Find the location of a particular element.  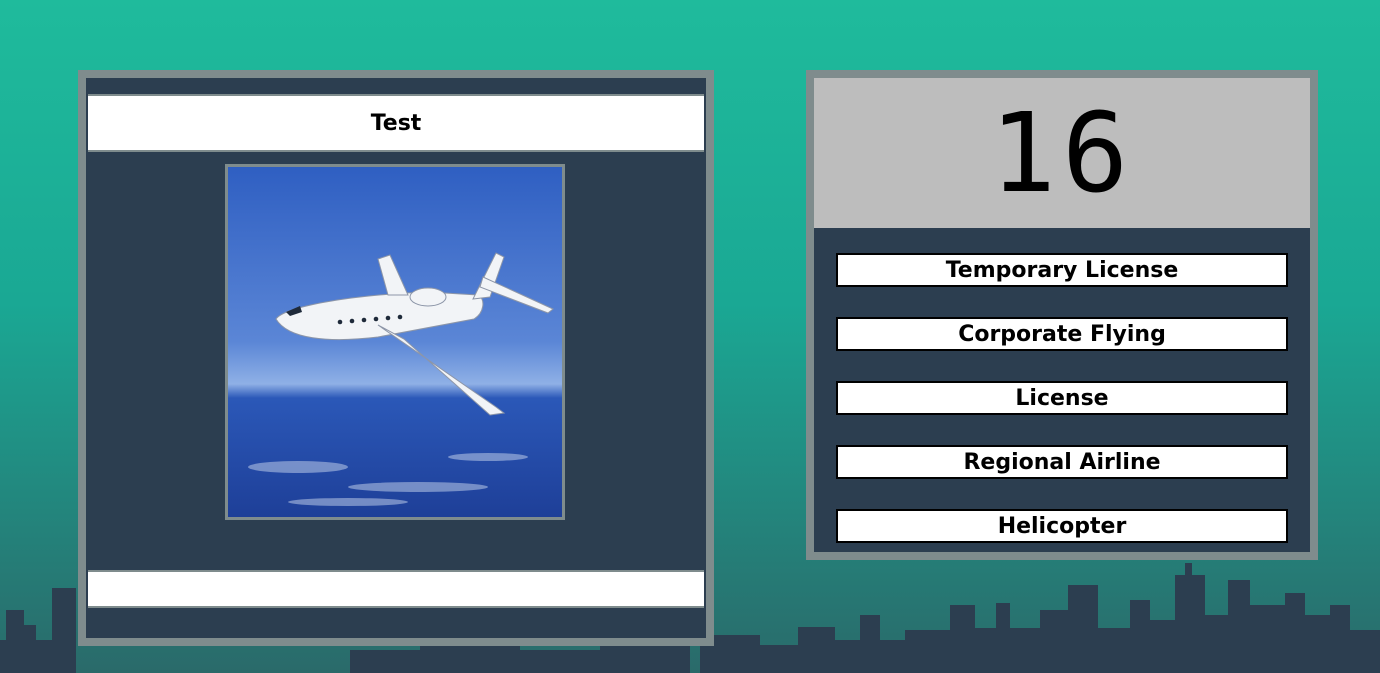

answer-option-corporate-flying: Corporate Flying is located at coordinates (1062, 334).